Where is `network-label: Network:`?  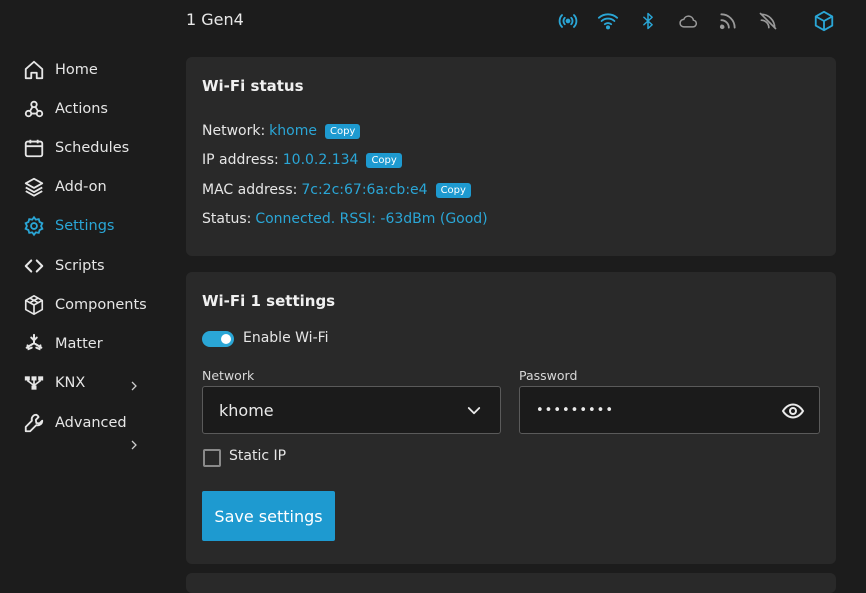 network-label: Network: is located at coordinates (234, 131).